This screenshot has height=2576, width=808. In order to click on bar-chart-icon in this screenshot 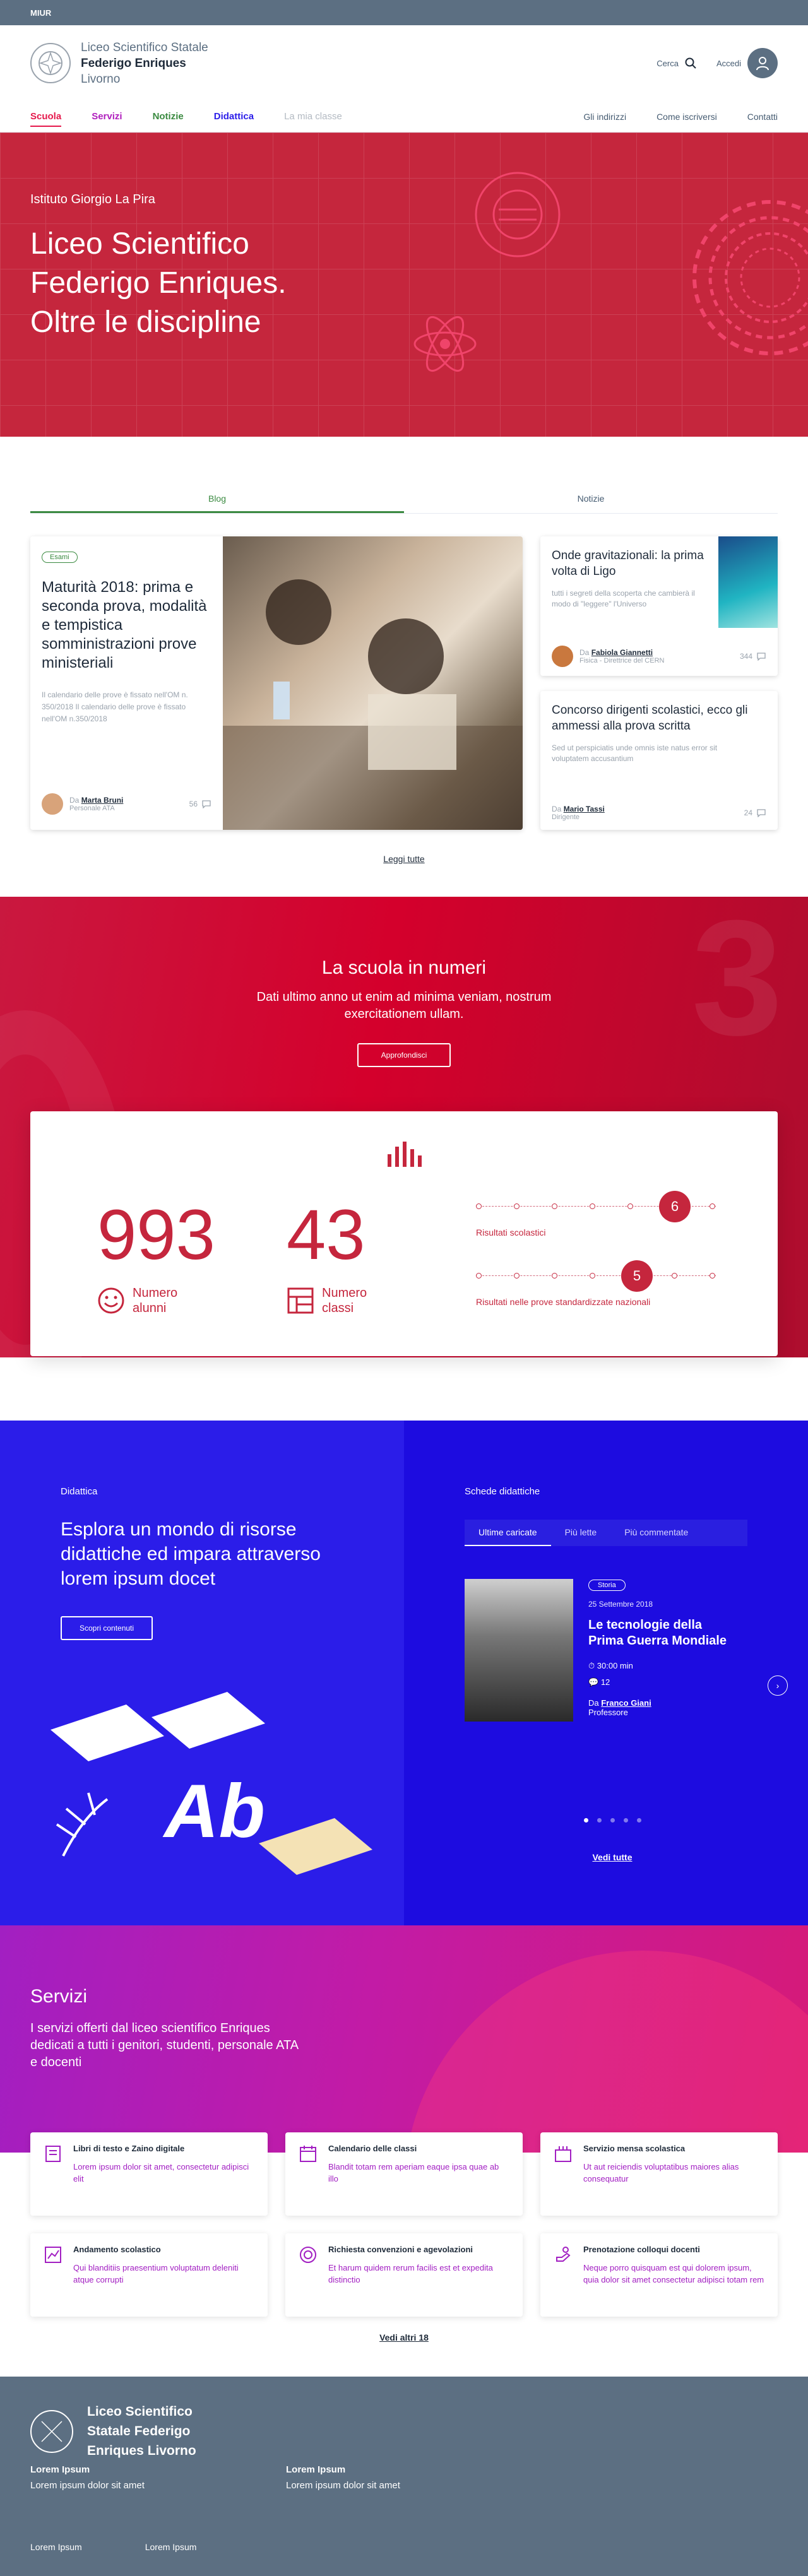, I will do `click(405, 1154)`.